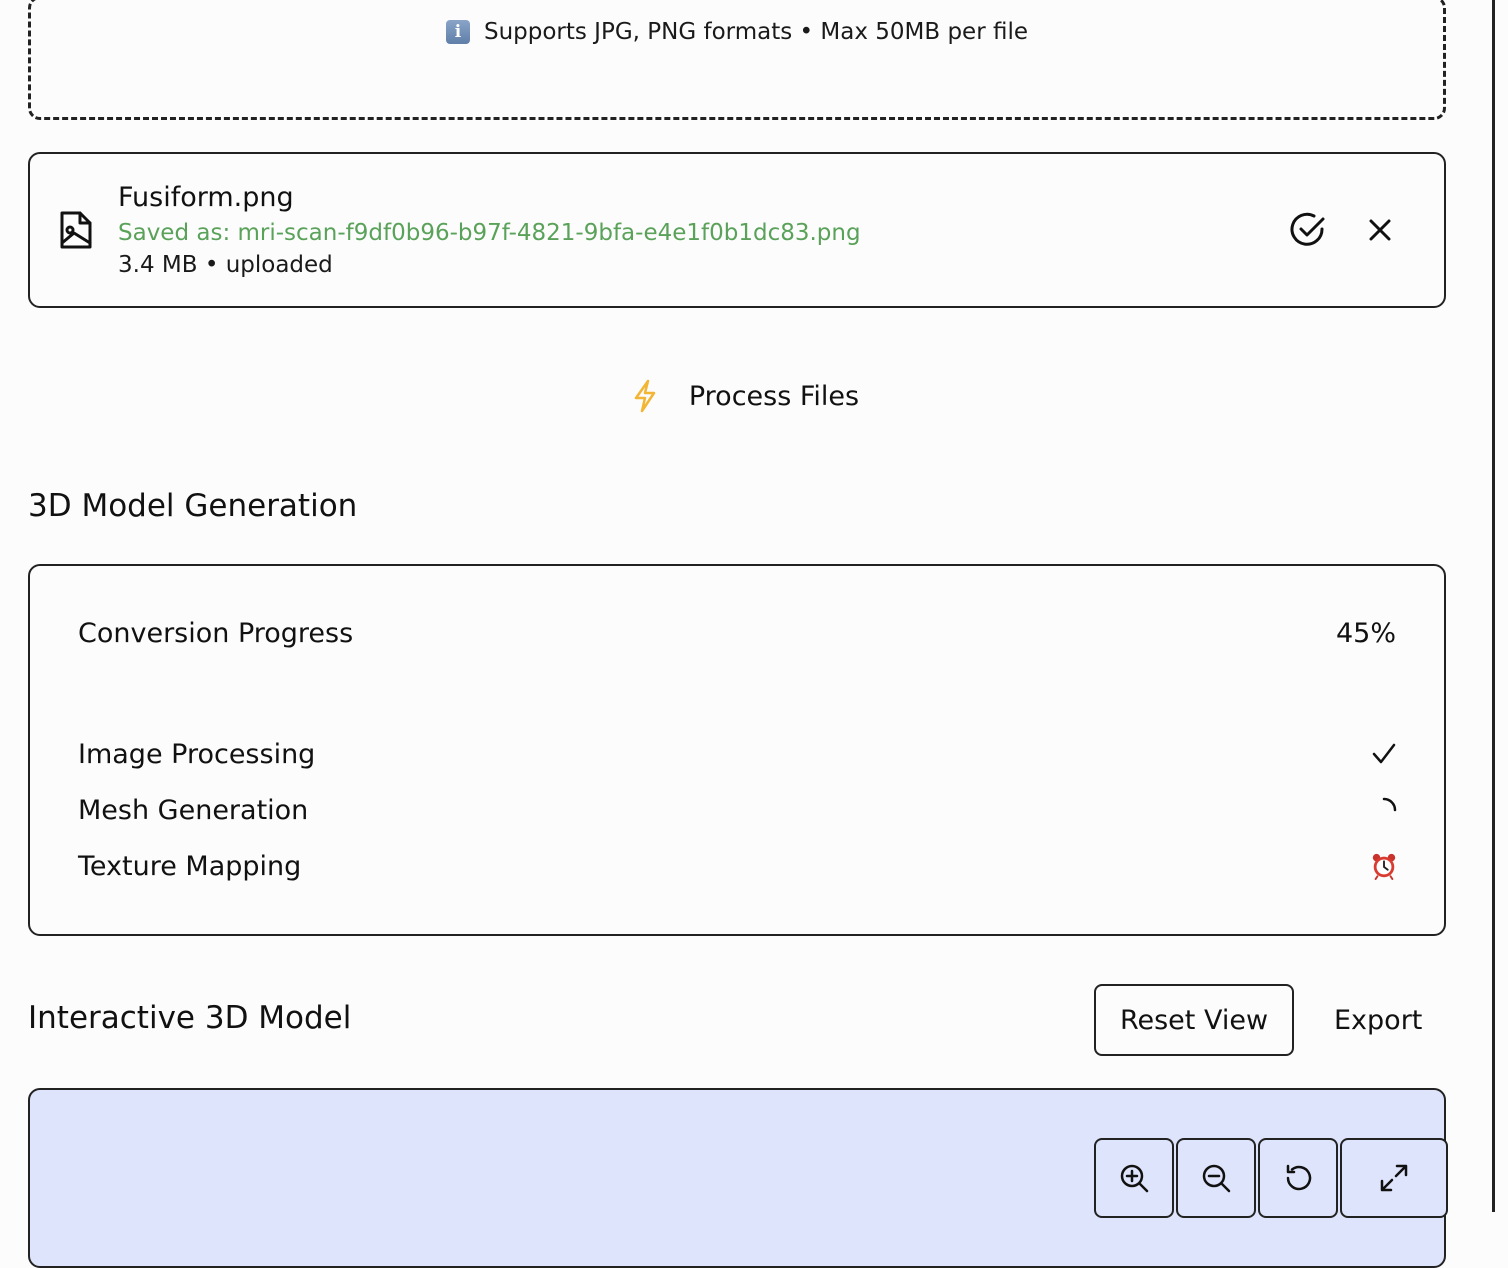 The width and height of the screenshot is (1508, 1268). Describe the element at coordinates (193, 810) in the screenshot. I see `step-label: Mesh Generation` at that location.